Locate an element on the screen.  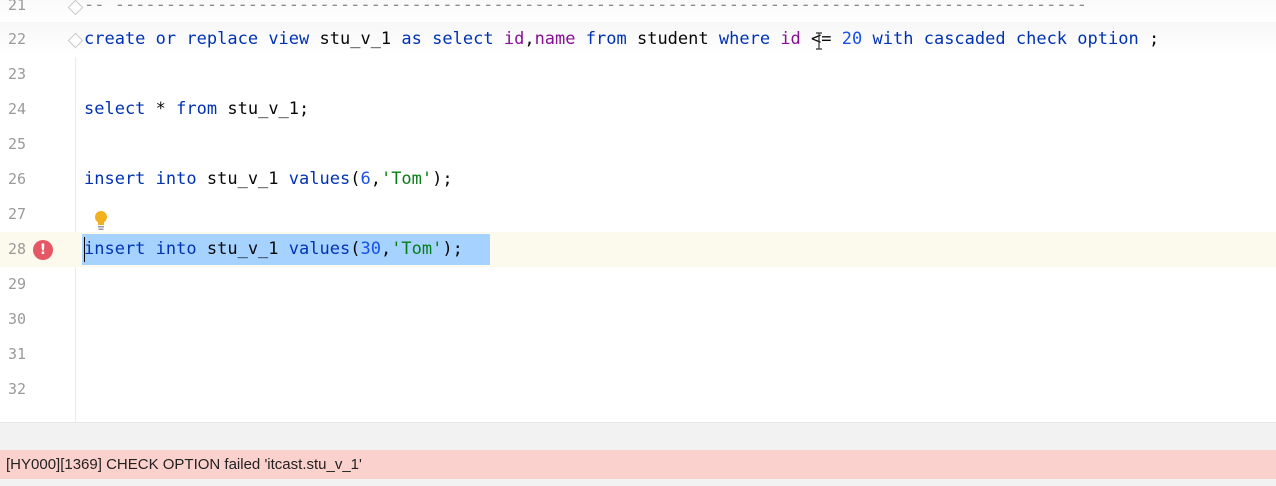
code-line-32: 32 is located at coordinates (638, 389).